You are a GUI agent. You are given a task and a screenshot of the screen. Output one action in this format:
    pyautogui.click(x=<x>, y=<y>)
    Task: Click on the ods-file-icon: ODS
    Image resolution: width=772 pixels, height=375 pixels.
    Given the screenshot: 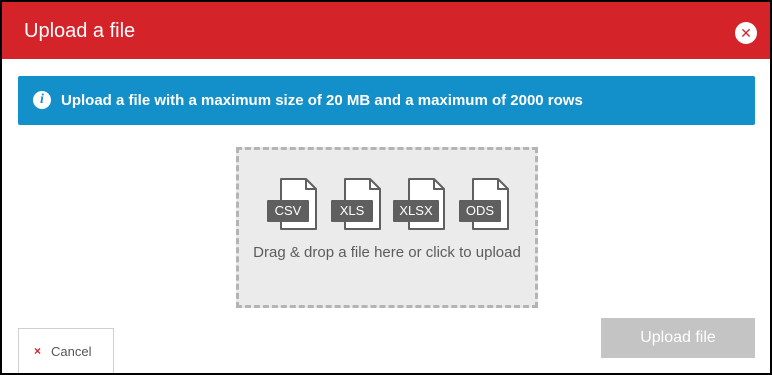 What is the action you would take?
    pyautogui.click(x=484, y=204)
    